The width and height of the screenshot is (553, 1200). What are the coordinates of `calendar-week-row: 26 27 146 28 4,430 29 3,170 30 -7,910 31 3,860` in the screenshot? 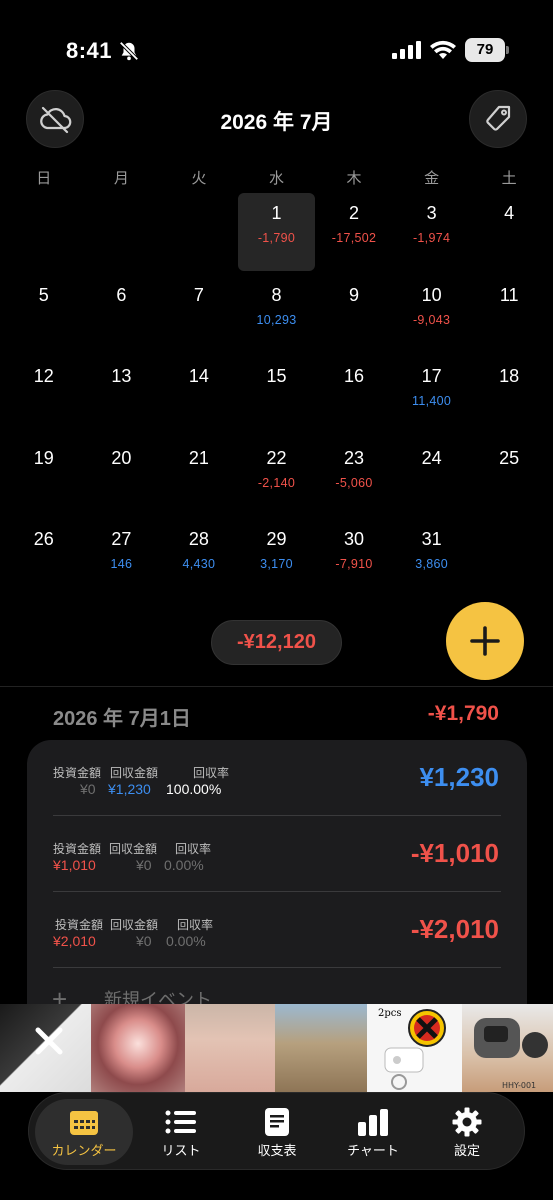 It's located at (276, 559).